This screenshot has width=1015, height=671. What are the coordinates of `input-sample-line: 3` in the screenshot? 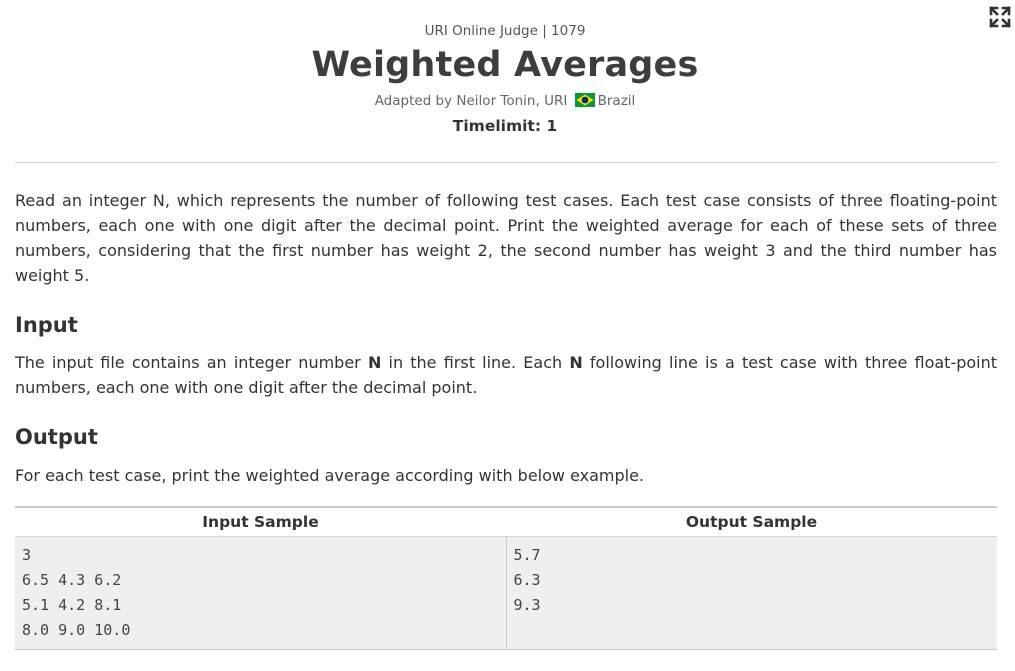 It's located at (27, 555).